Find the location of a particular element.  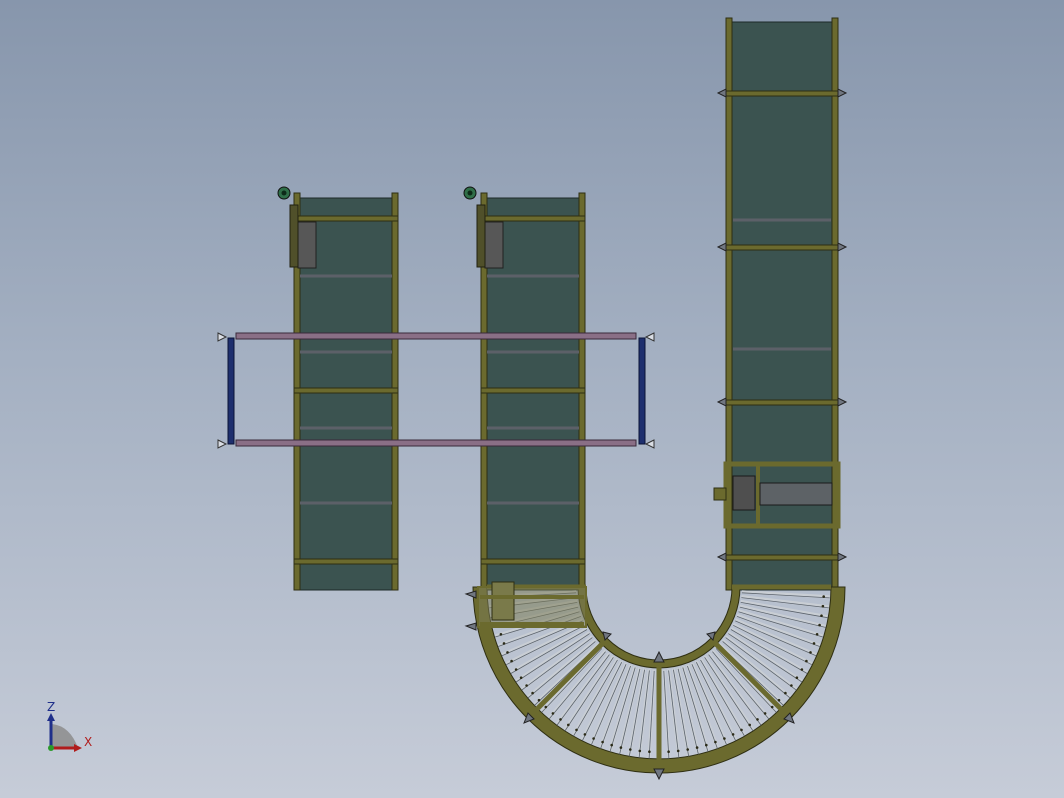

middle-belt-conveyor is located at coordinates (524, 388).